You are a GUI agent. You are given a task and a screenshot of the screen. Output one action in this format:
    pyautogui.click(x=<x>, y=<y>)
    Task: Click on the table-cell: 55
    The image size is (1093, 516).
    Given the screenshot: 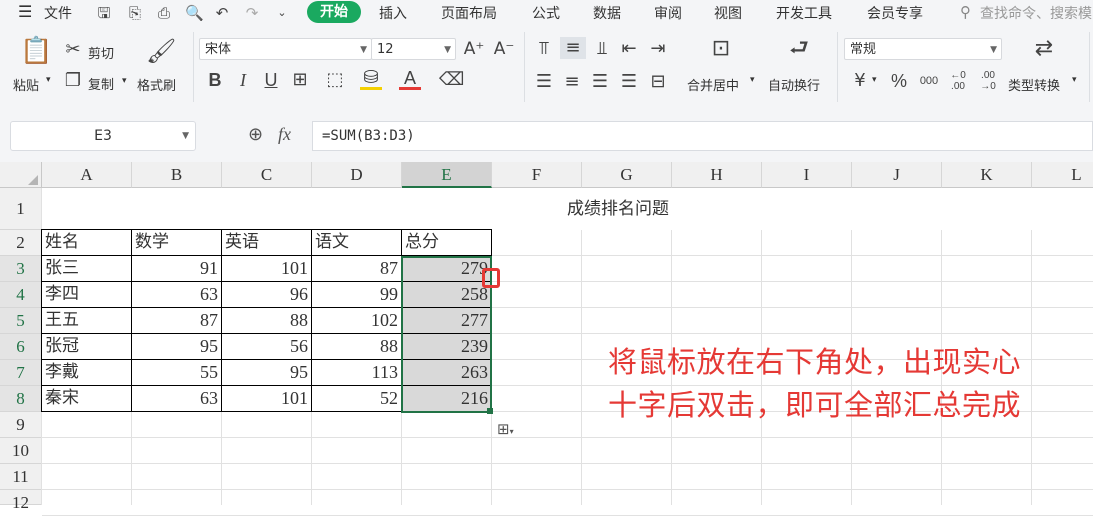 What is the action you would take?
    pyautogui.click(x=176, y=372)
    